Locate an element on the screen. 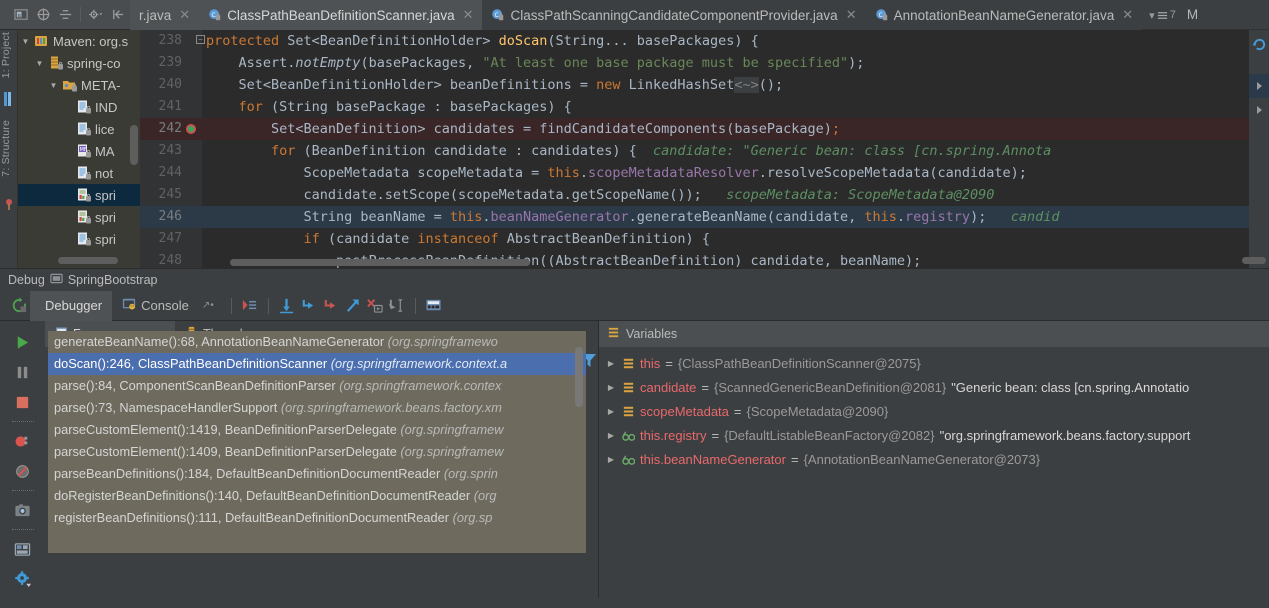  split-icon is located at coordinates (65, 14).